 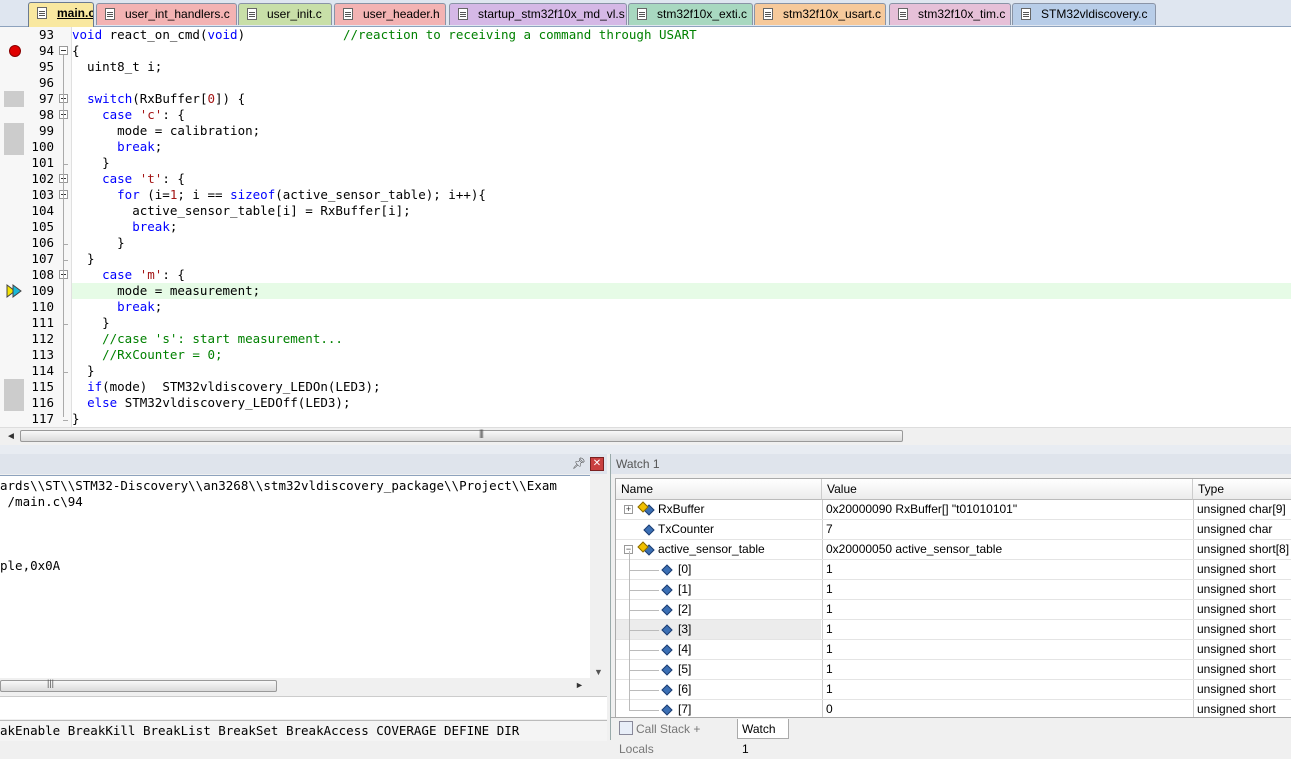 What do you see at coordinates (645, 449) in the screenshot?
I see `panel-splitter` at bounding box center [645, 449].